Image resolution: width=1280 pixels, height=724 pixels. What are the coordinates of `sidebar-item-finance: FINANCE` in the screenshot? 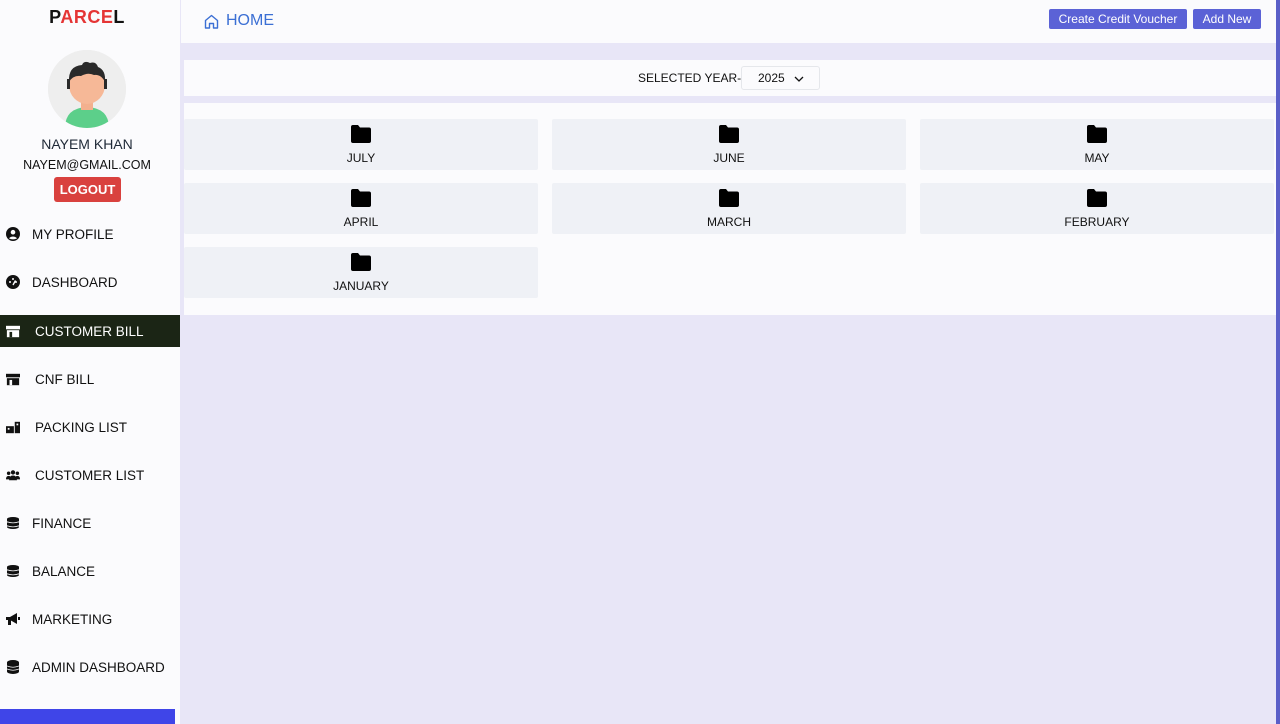 It's located at (90, 523).